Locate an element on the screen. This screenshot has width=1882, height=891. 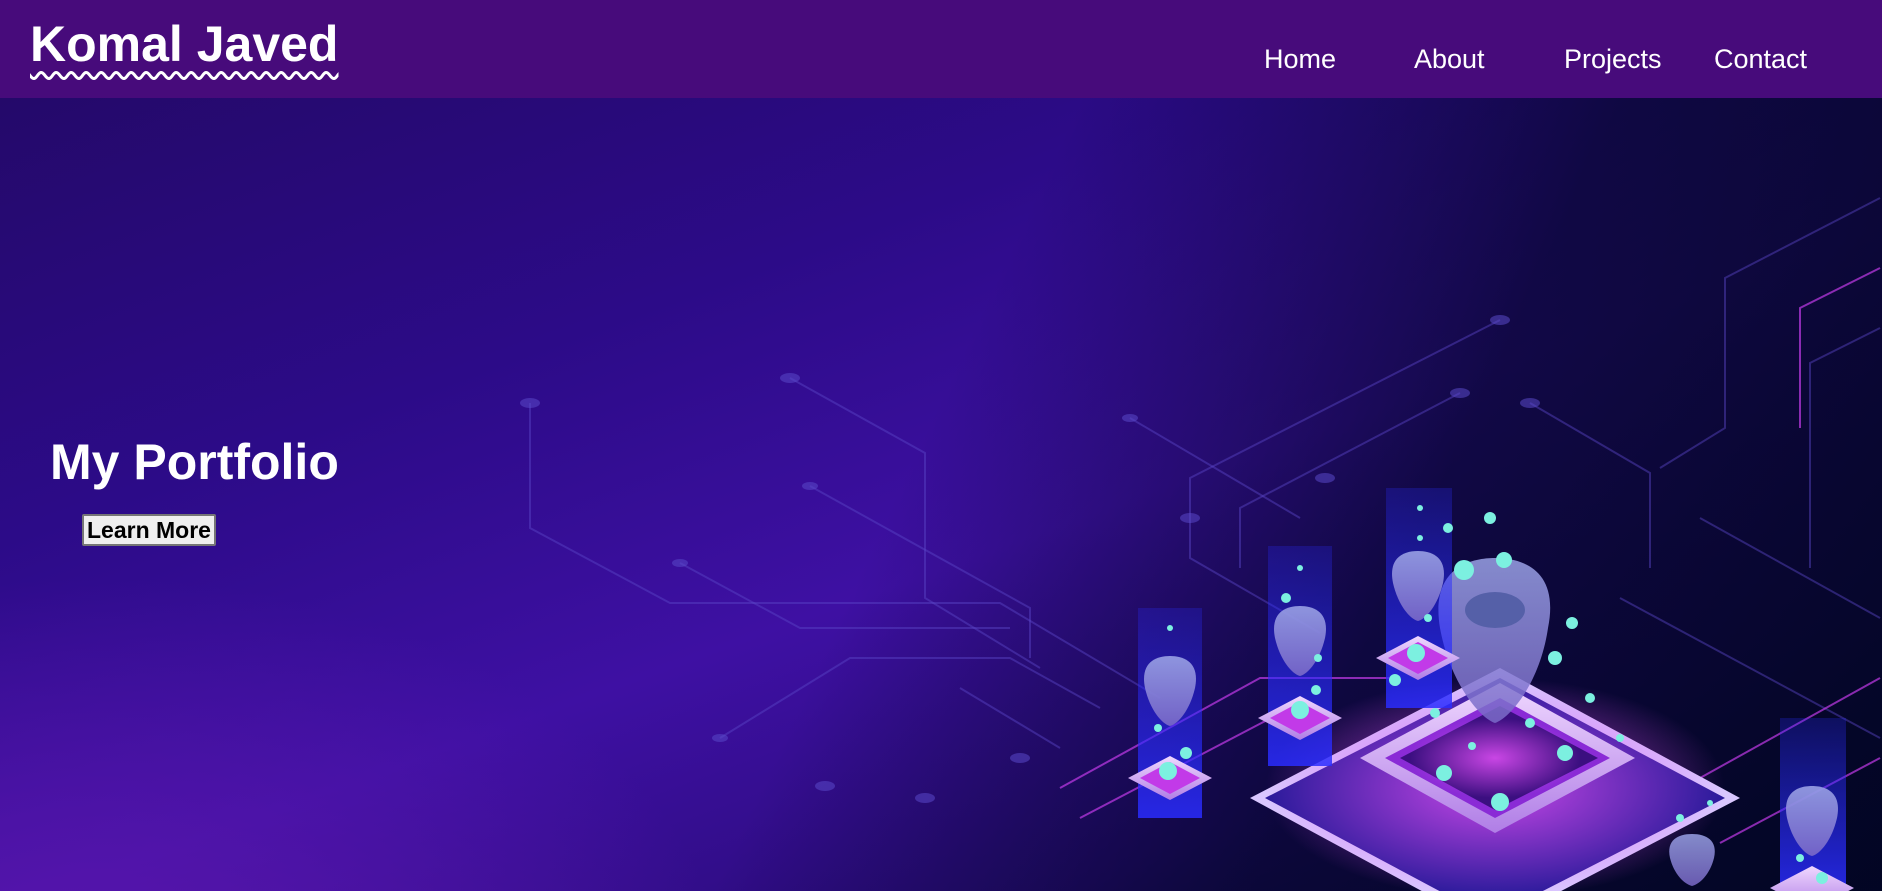
learn-more-button: Learn More is located at coordinates (149, 530).